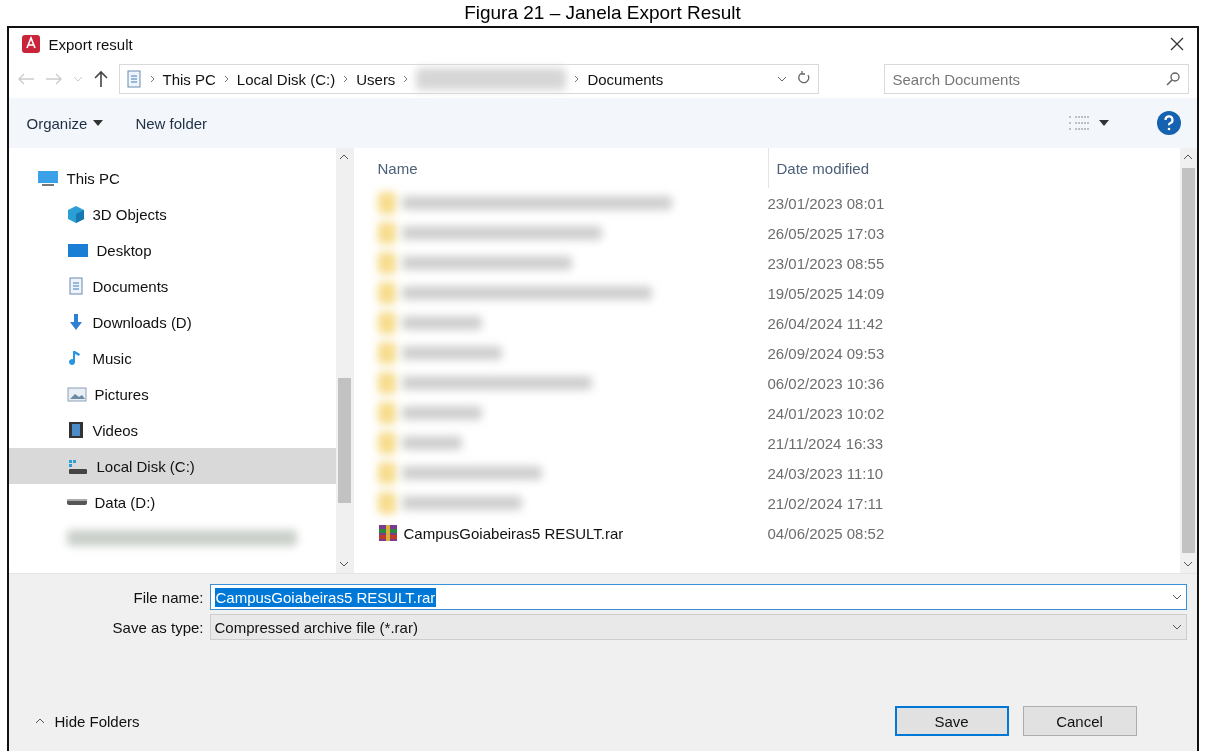 This screenshot has width=1205, height=751. What do you see at coordinates (172, 178) in the screenshot?
I see `sidebar-item: This PC` at bounding box center [172, 178].